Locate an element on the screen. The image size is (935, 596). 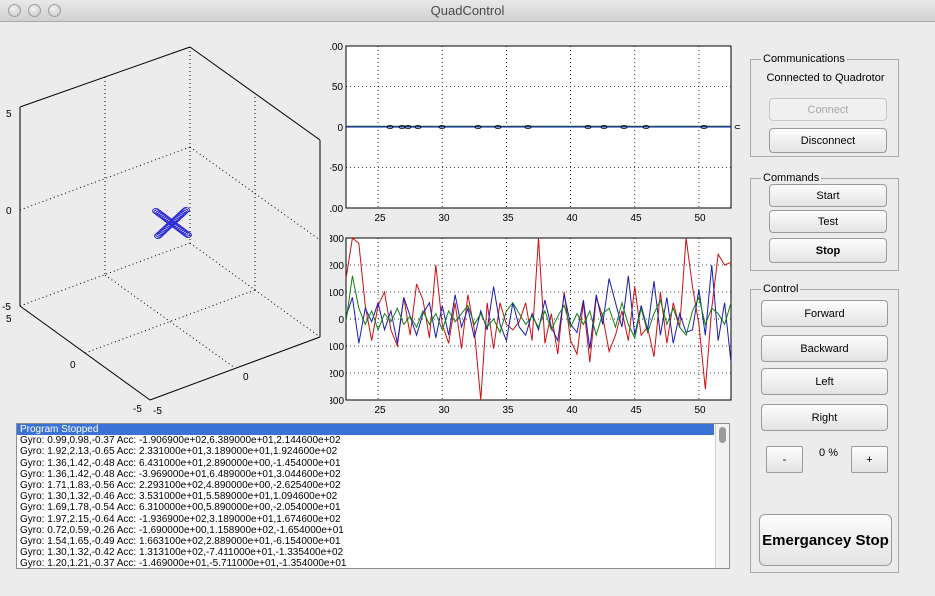
commands-panel: Commands Start Test Stop is located at coordinates (824, 221).